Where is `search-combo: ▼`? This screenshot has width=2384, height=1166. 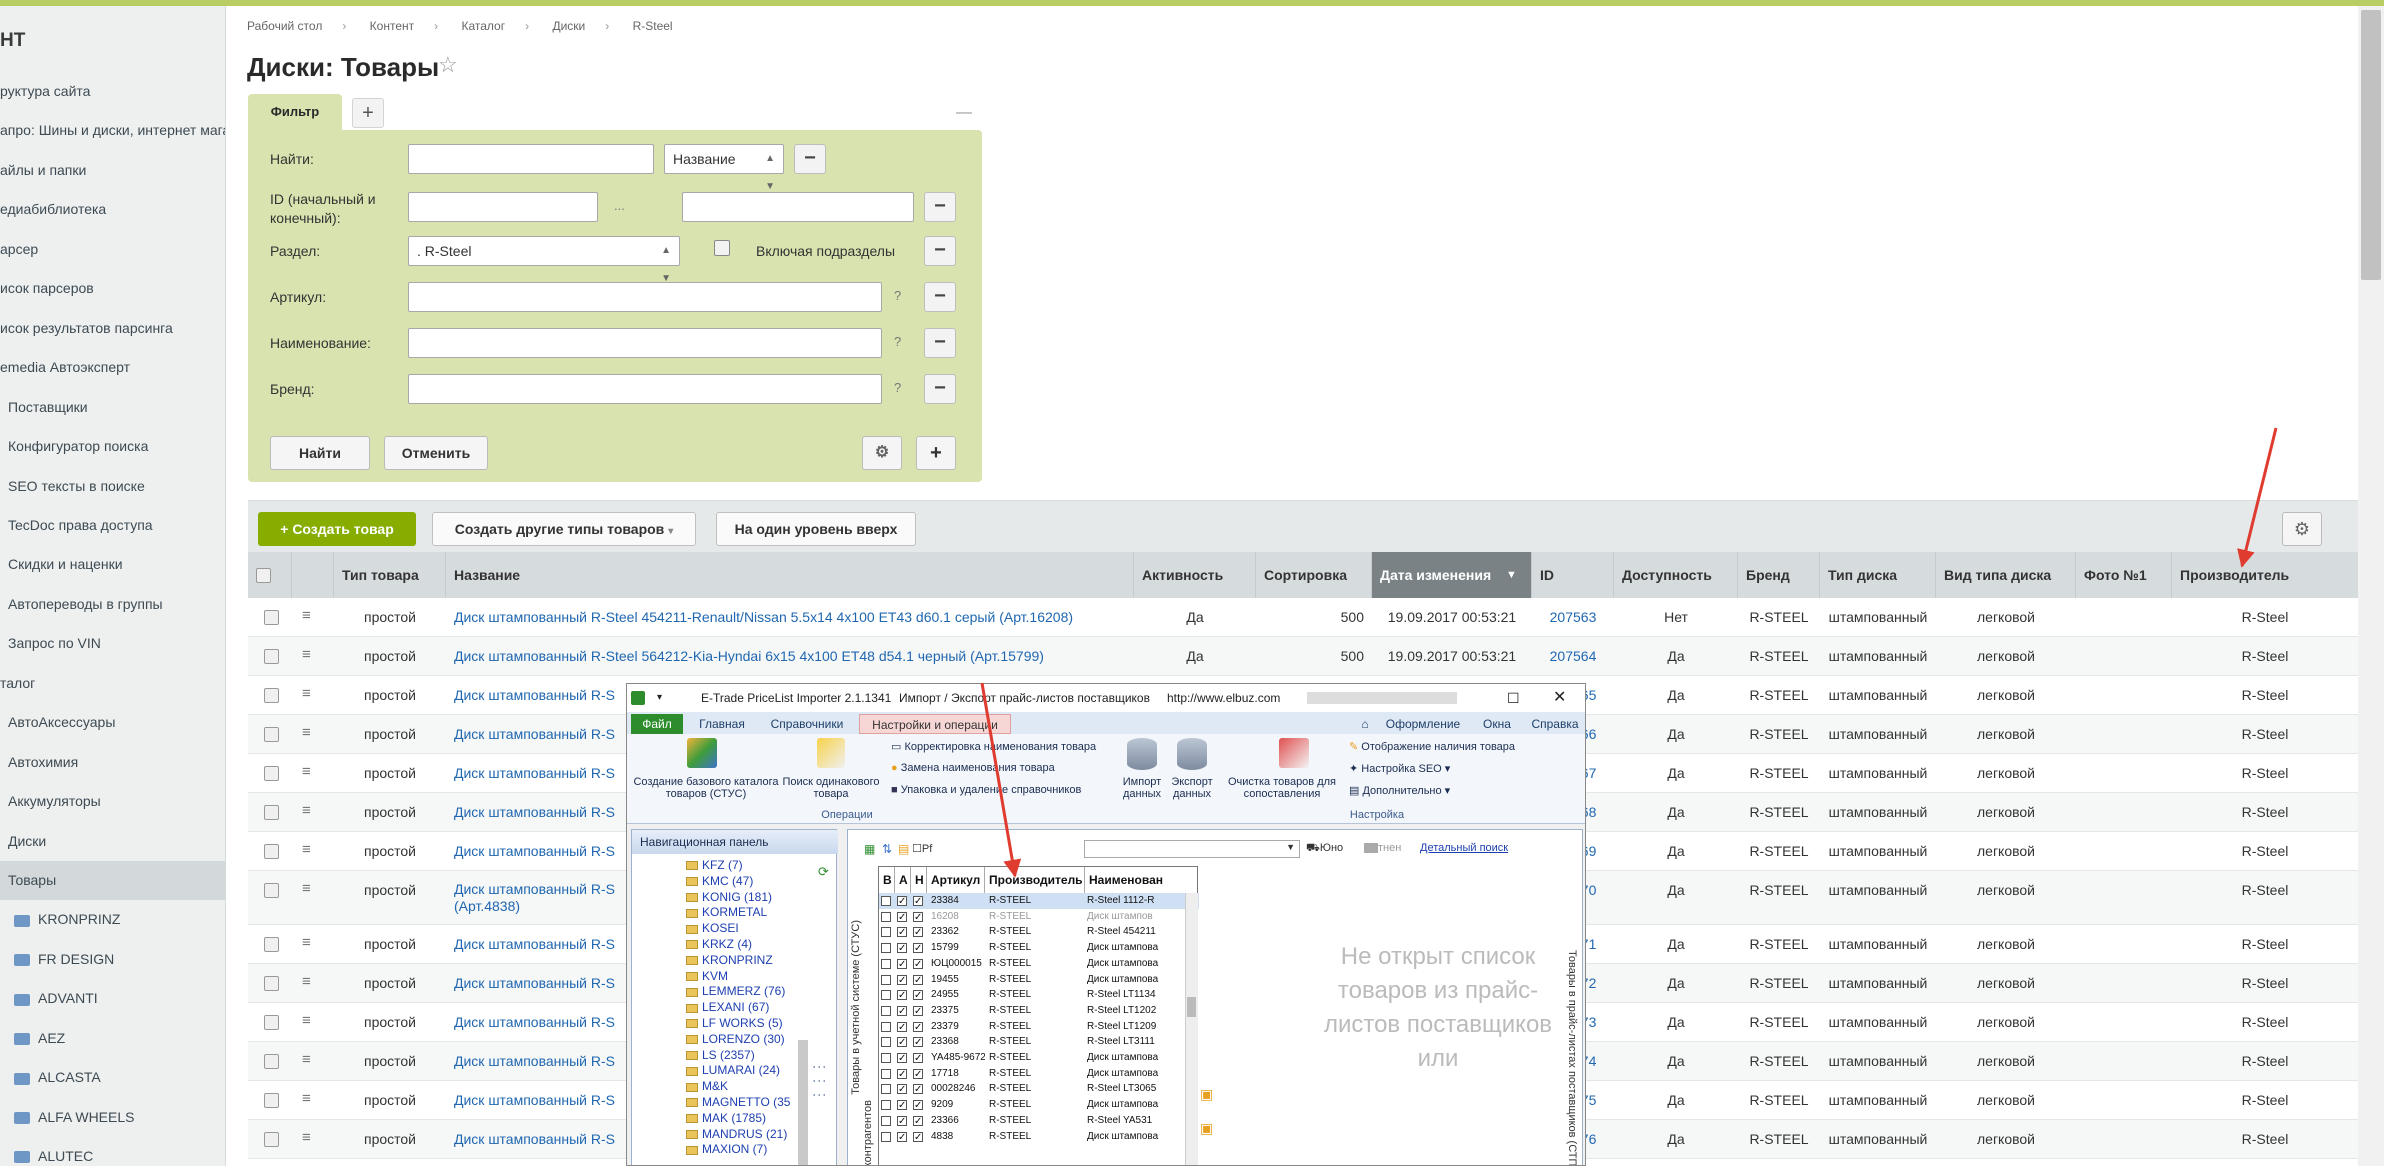 search-combo: ▼ is located at coordinates (1192, 849).